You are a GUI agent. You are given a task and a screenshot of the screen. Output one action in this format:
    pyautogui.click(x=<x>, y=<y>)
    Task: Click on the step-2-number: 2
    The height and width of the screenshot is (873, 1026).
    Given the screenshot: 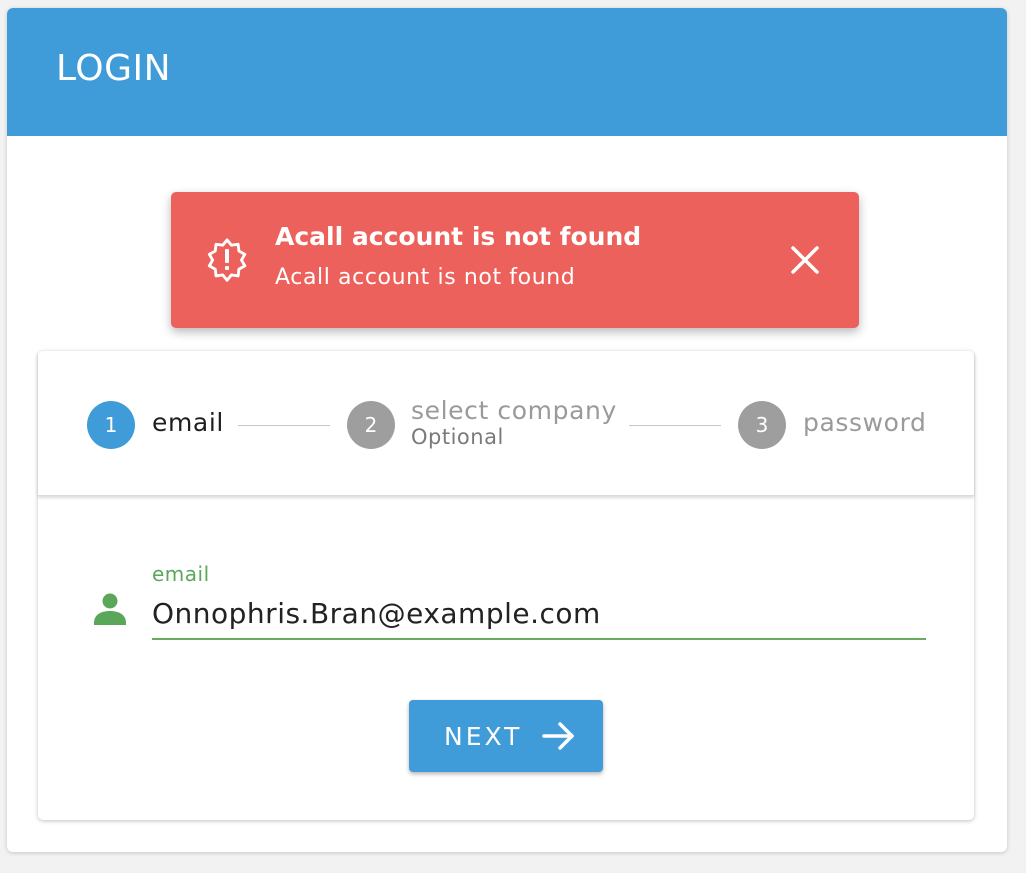 What is the action you would take?
    pyautogui.click(x=371, y=425)
    